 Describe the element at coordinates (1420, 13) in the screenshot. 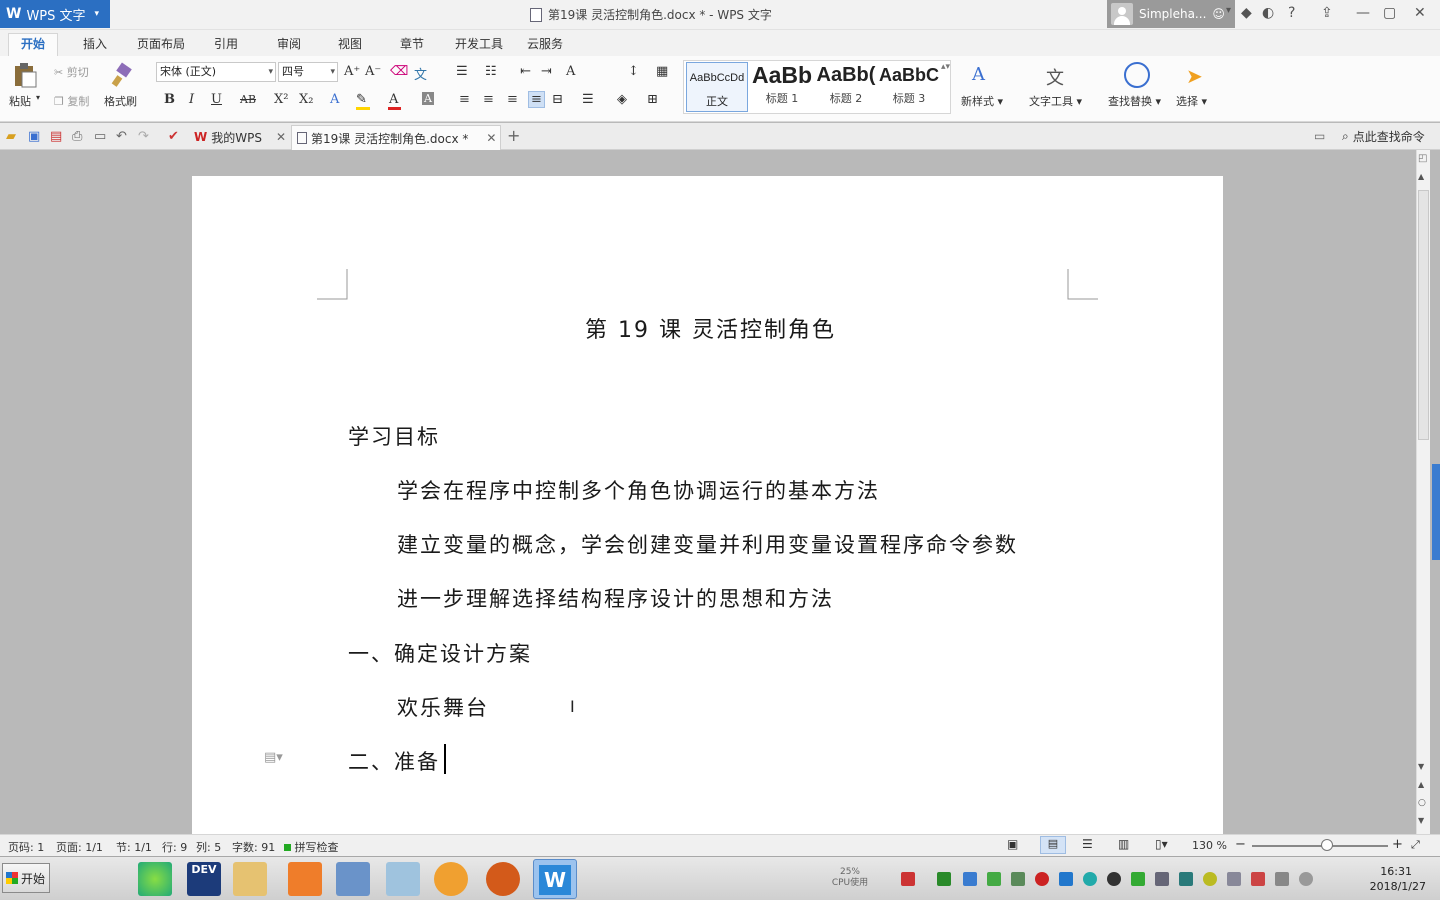

I see `close-button: ✕` at that location.